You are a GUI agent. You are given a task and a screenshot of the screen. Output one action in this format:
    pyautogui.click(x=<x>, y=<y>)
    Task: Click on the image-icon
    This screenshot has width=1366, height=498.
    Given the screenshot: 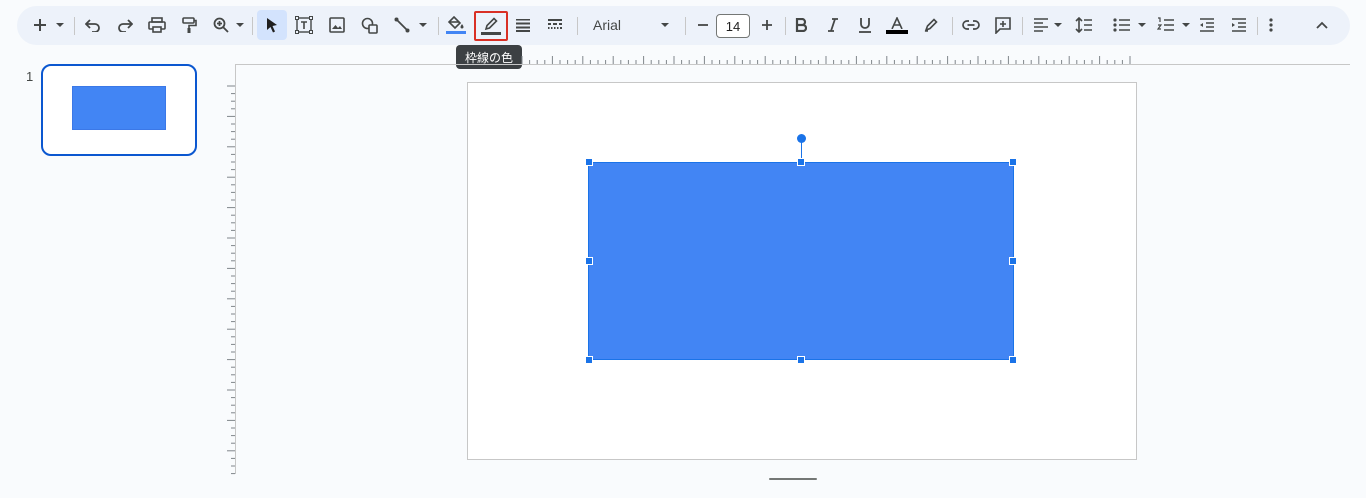 What is the action you would take?
    pyautogui.click(x=337, y=25)
    